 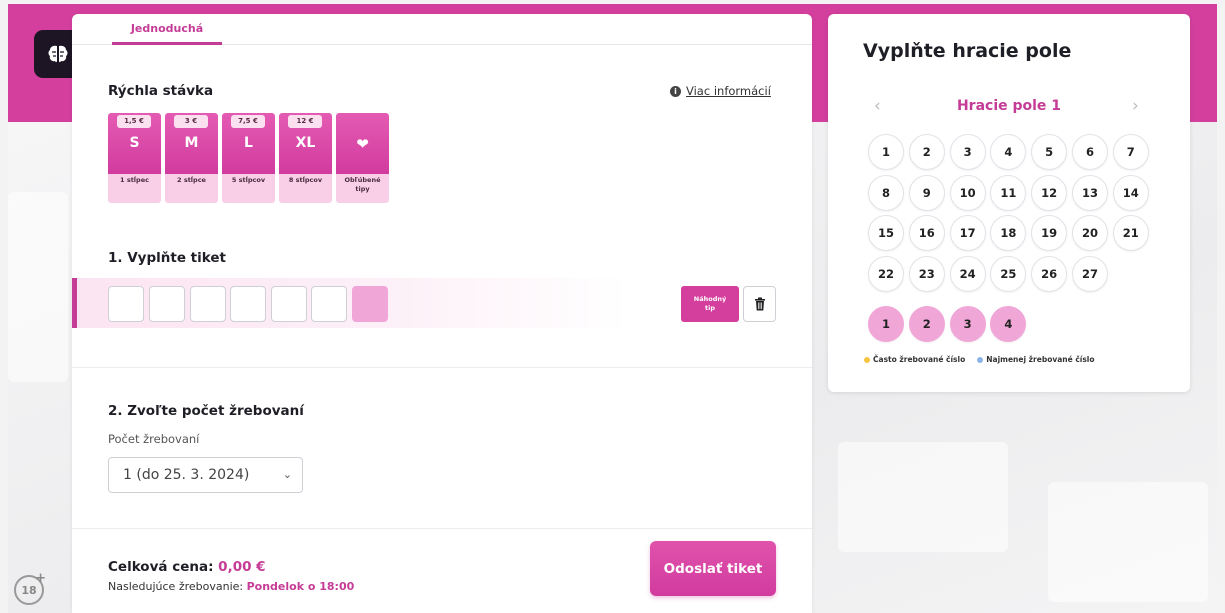 What do you see at coordinates (1049, 192) in the screenshot?
I see `number-ball: 12` at bounding box center [1049, 192].